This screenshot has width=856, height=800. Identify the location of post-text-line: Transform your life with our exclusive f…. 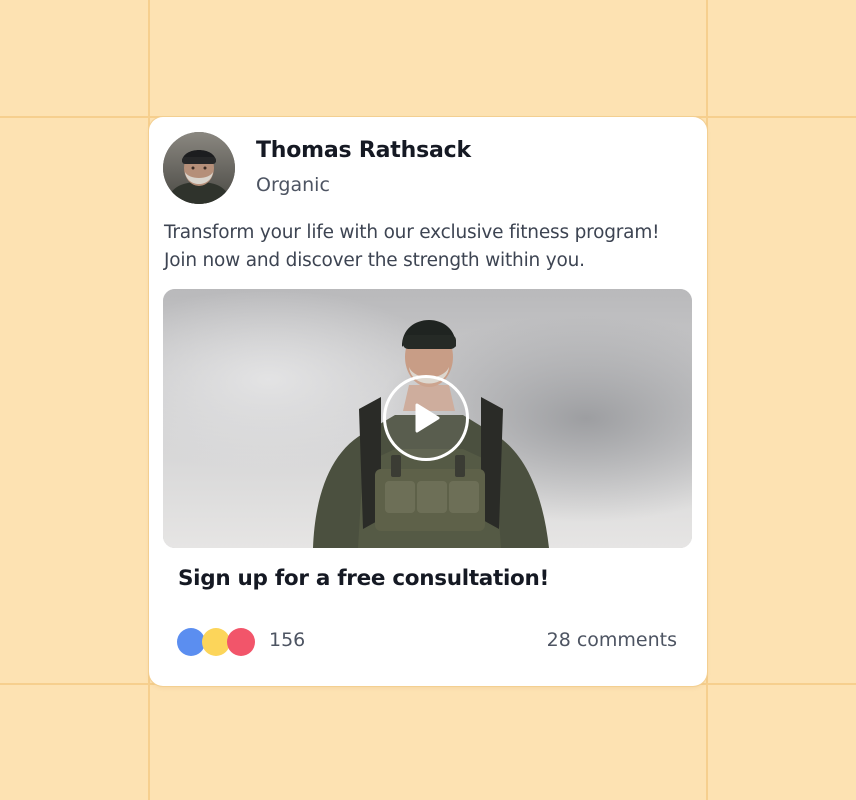
(412, 232).